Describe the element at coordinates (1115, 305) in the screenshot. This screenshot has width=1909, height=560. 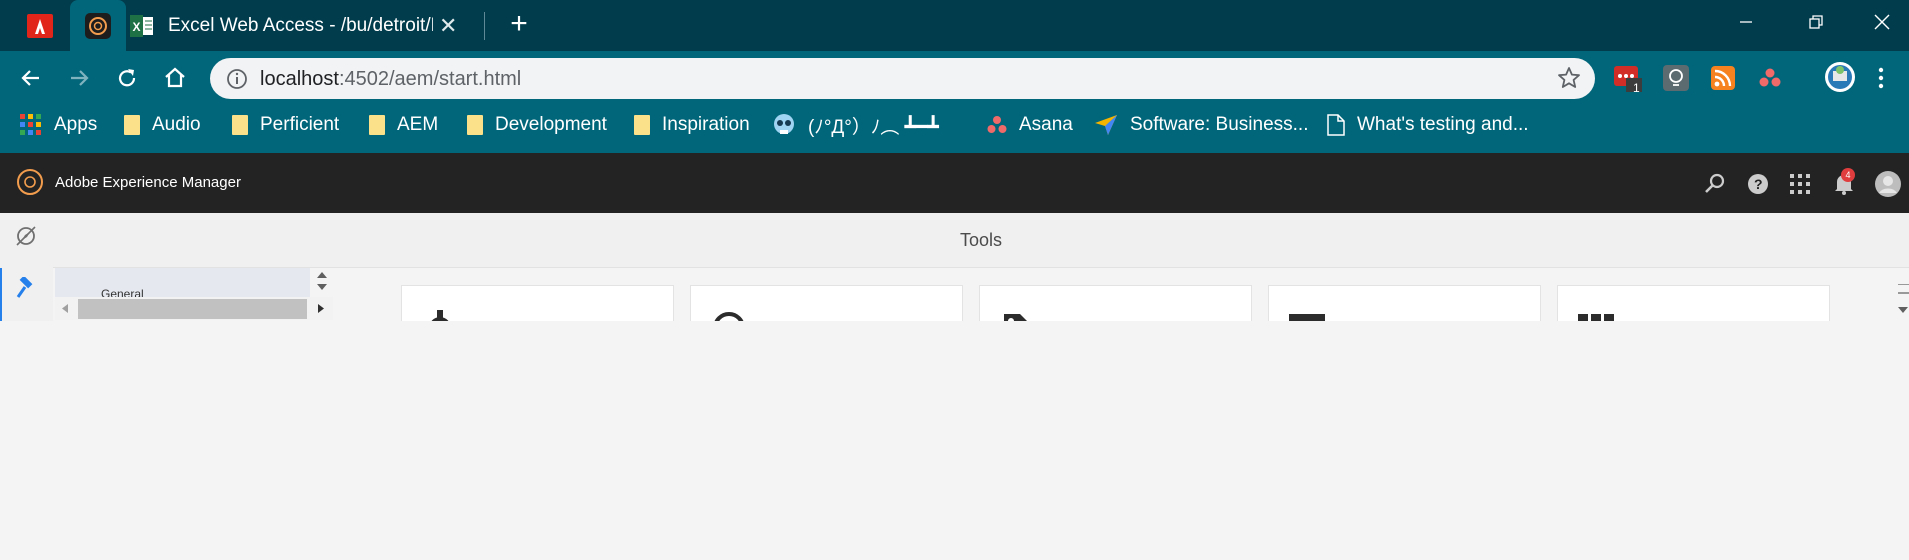
I see `tool-card-tagging` at that location.